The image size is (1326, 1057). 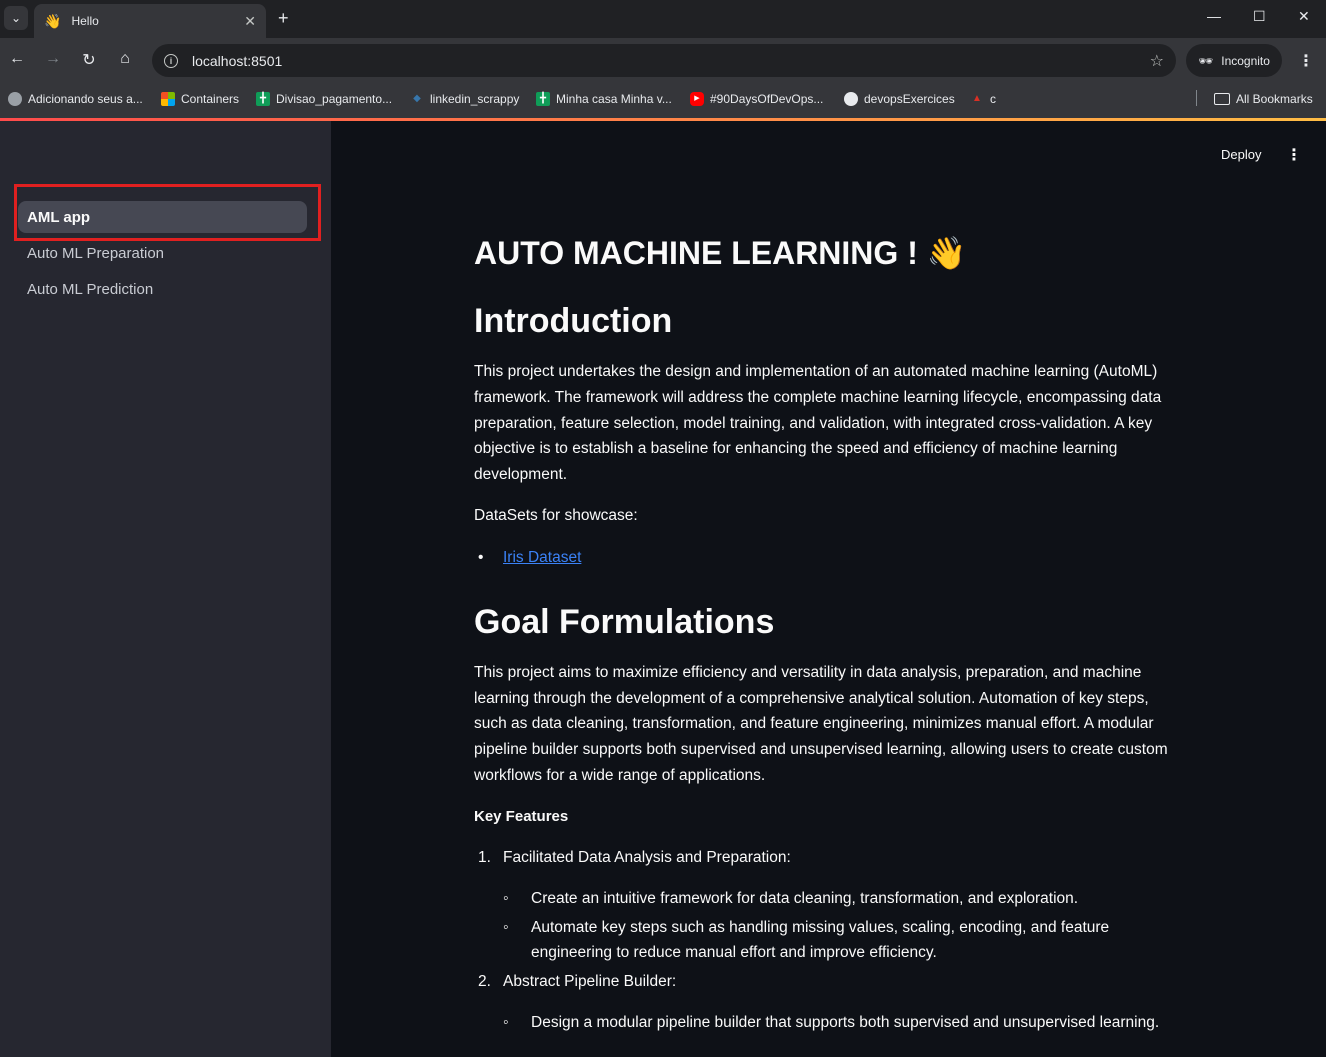 What do you see at coordinates (824, 557) in the screenshot?
I see `list-item: Iris Dataset` at bounding box center [824, 557].